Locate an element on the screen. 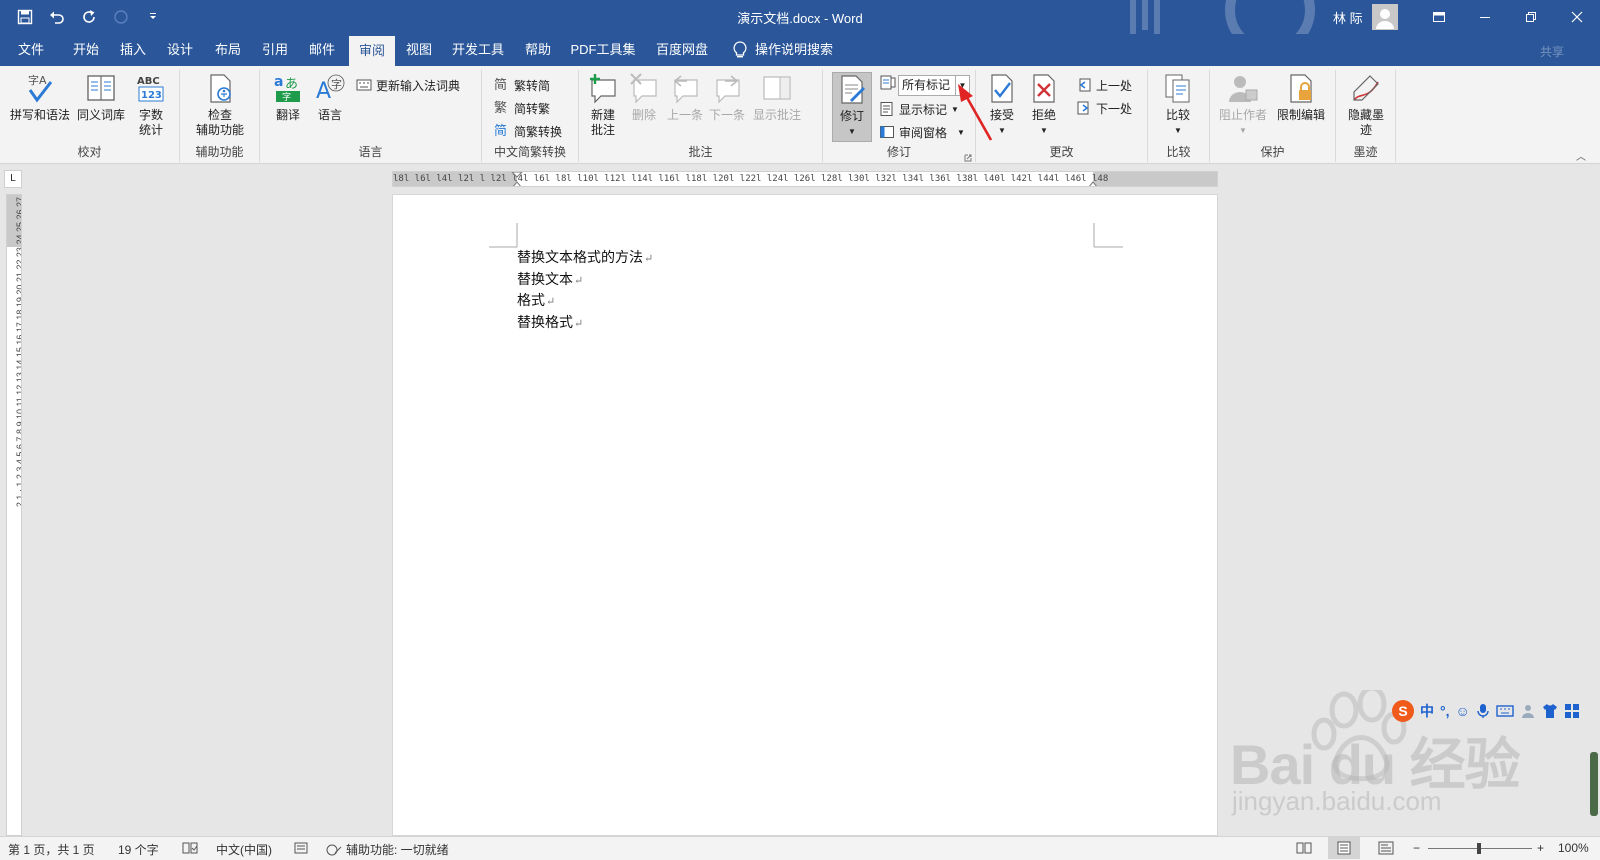 This screenshot has width=1600, height=860. accessibility-status: 辅助功能: 一切就绪 is located at coordinates (387, 849).